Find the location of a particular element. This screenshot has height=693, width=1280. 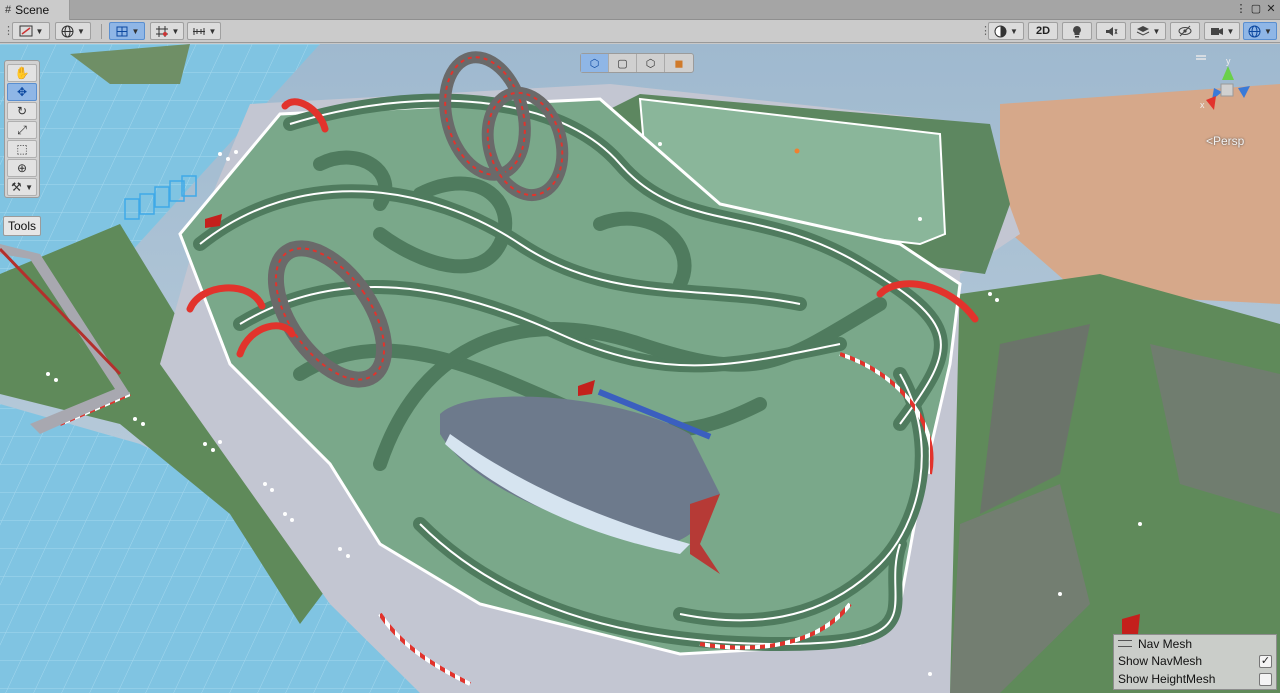

effects-button: ▼ is located at coordinates (1148, 31).